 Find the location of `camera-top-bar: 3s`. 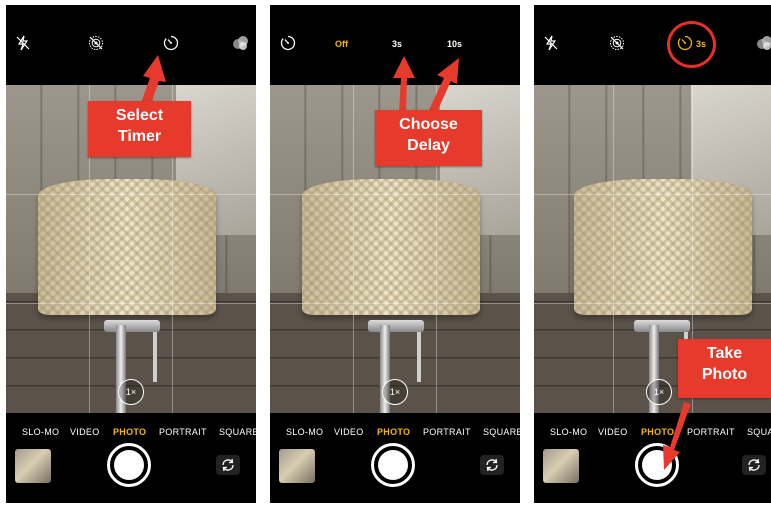

camera-top-bar: 3s is located at coordinates (652, 45).